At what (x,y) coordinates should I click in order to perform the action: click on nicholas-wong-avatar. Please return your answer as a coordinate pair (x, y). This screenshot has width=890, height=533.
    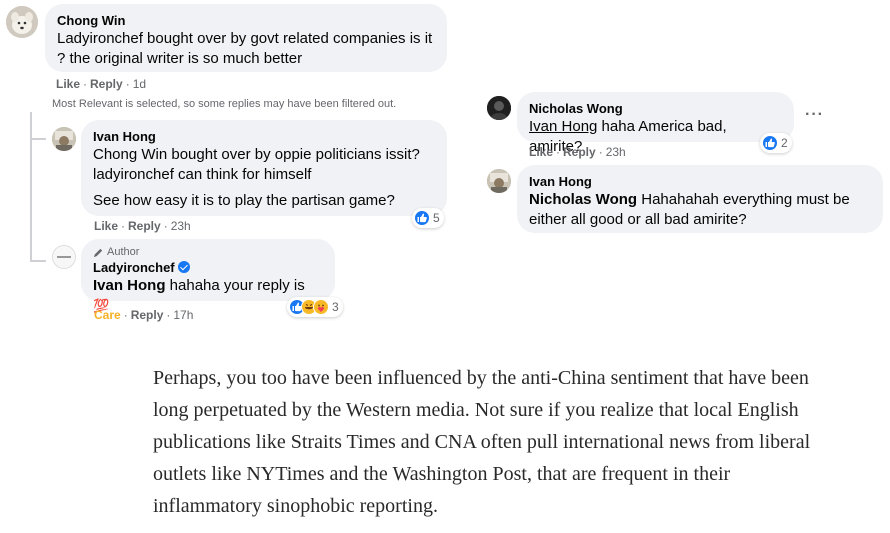
    Looking at the image, I should click on (499, 108).